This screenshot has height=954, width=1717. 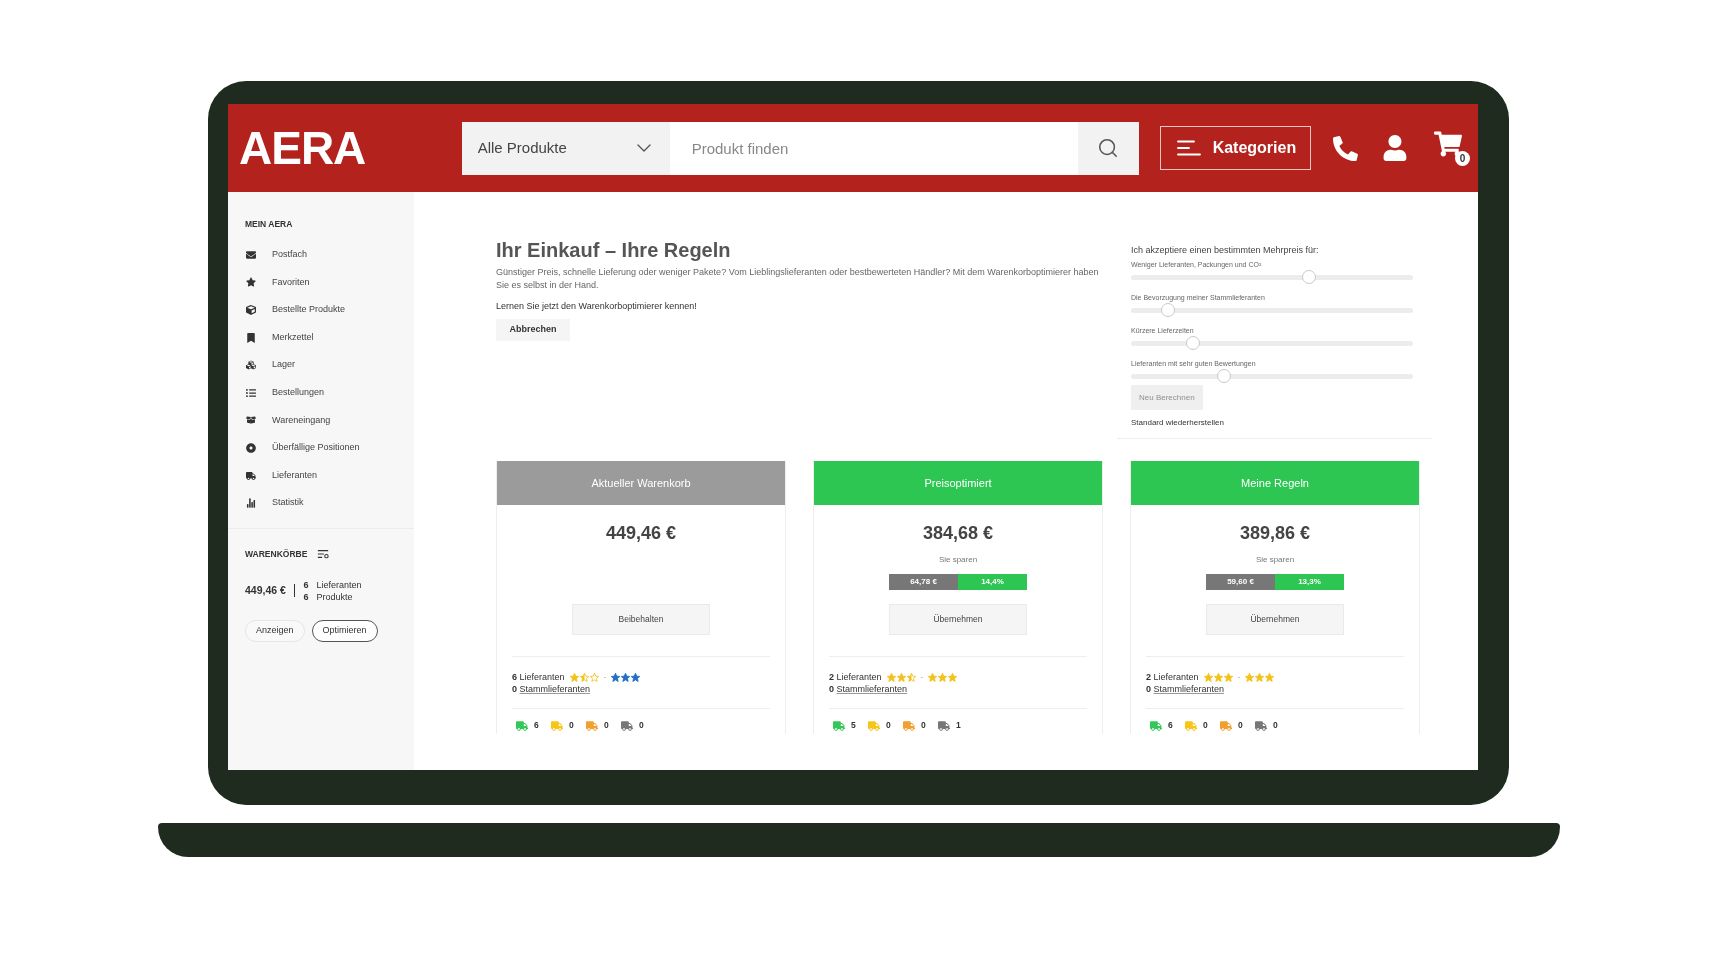 I want to click on sidebar-item: Lieferanten, so click(x=321, y=475).